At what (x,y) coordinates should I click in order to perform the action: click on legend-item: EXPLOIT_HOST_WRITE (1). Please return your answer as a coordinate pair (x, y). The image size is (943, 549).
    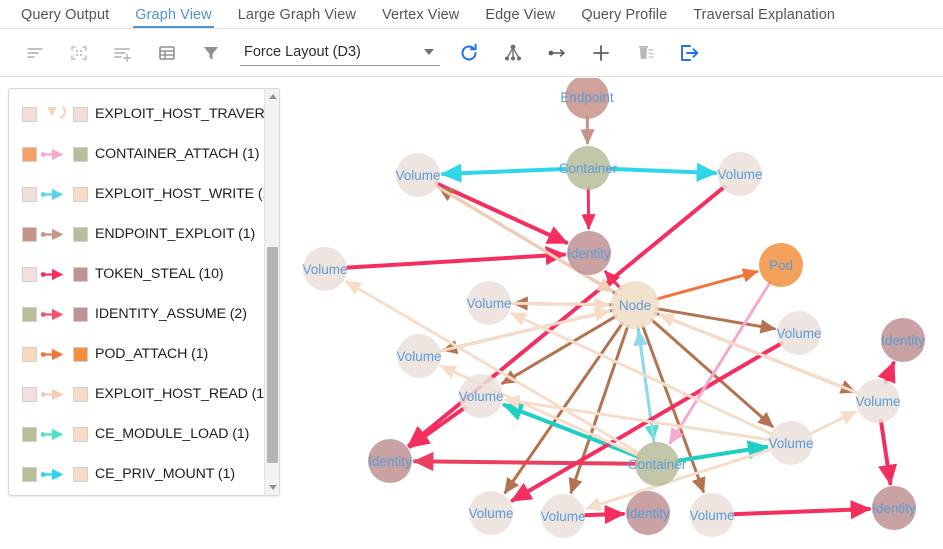
    Looking at the image, I should click on (142, 194).